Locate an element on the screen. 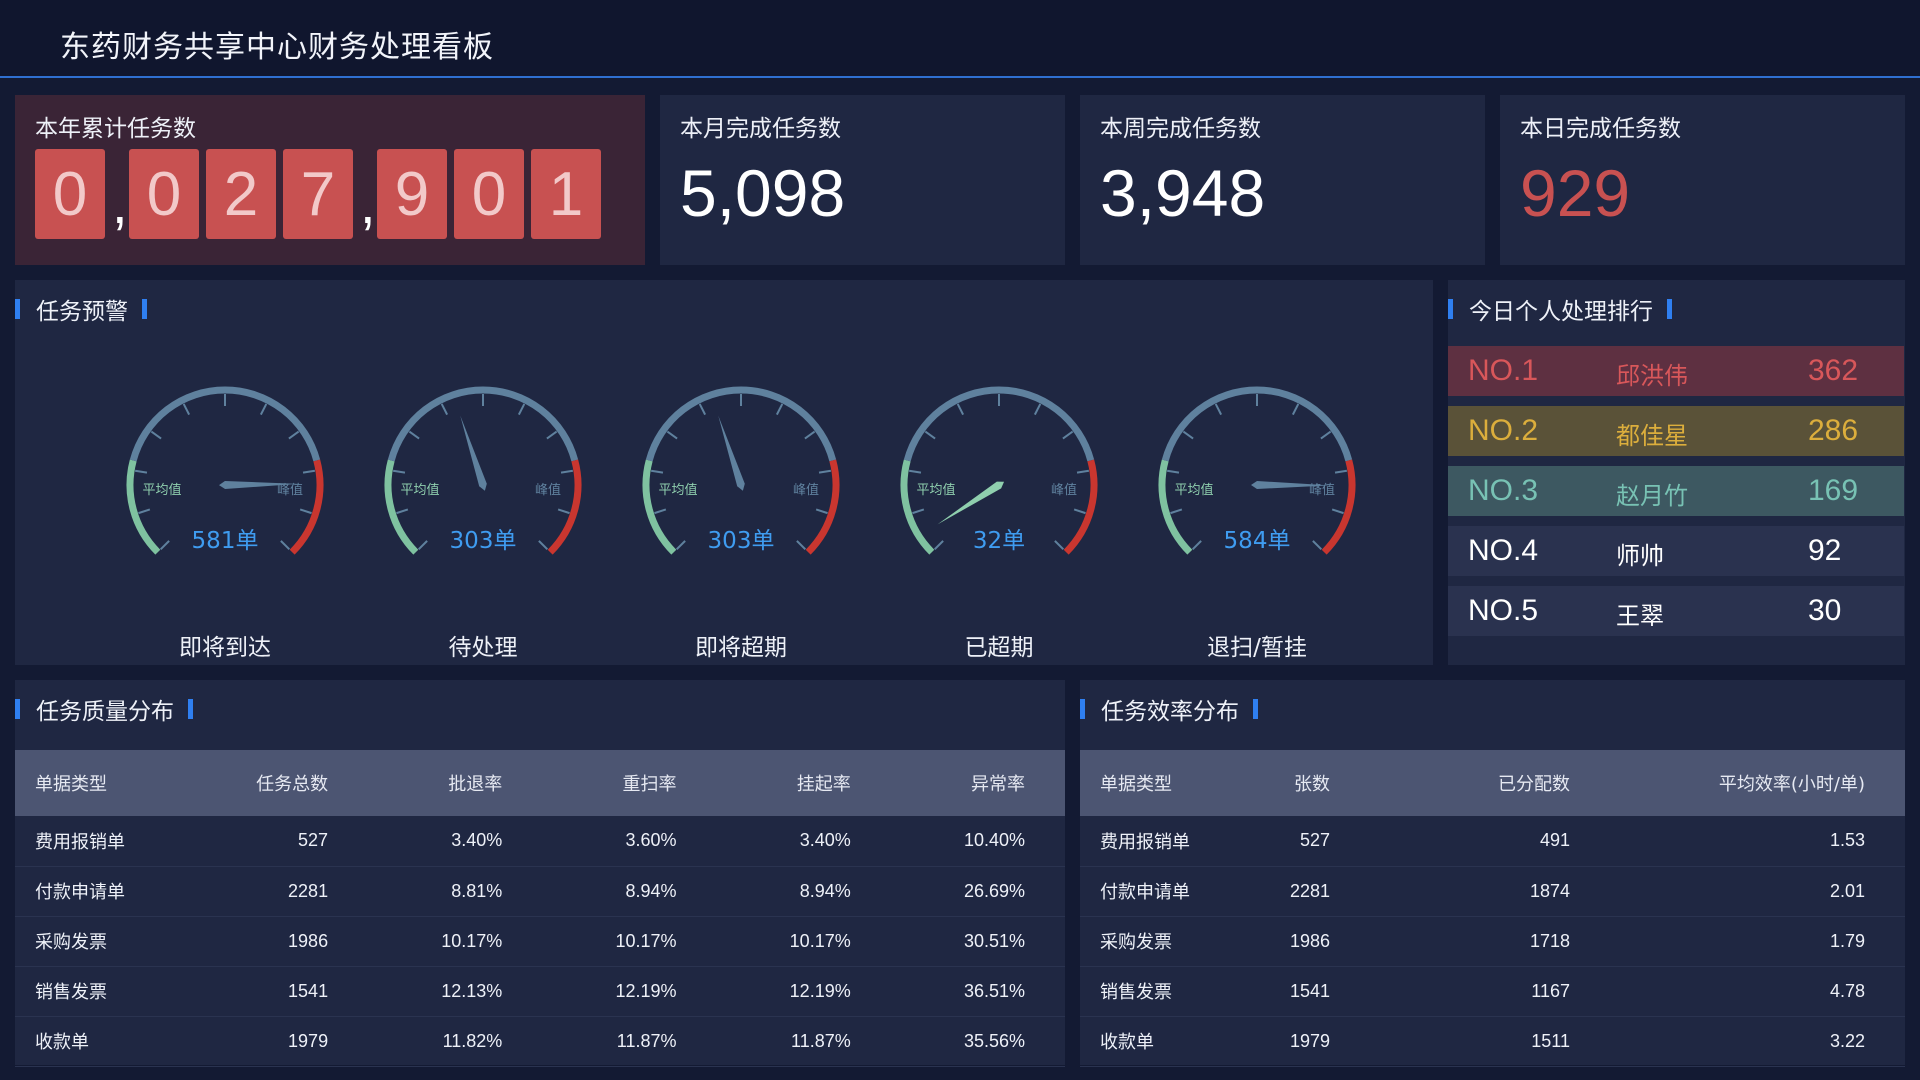 Image resolution: width=1920 pixels, height=1080 pixels. rank-number: NO.2 is located at coordinates (1503, 430).